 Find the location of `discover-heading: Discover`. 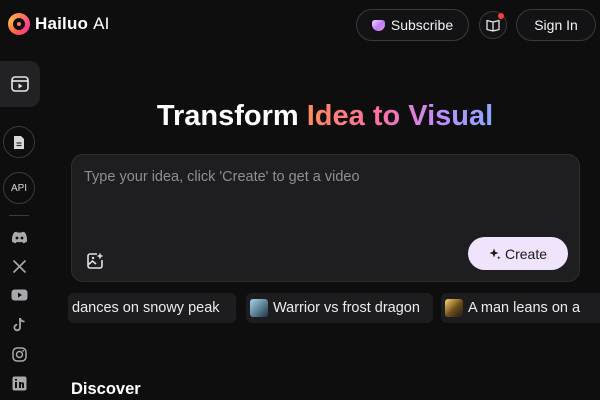

discover-heading: Discover is located at coordinates (106, 389).